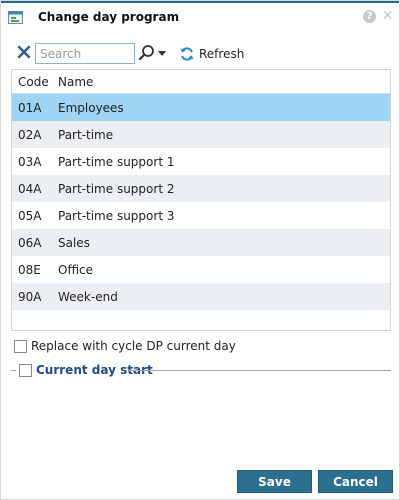  Describe the element at coordinates (201, 296) in the screenshot. I see `table-row: 90A Week-end` at that location.